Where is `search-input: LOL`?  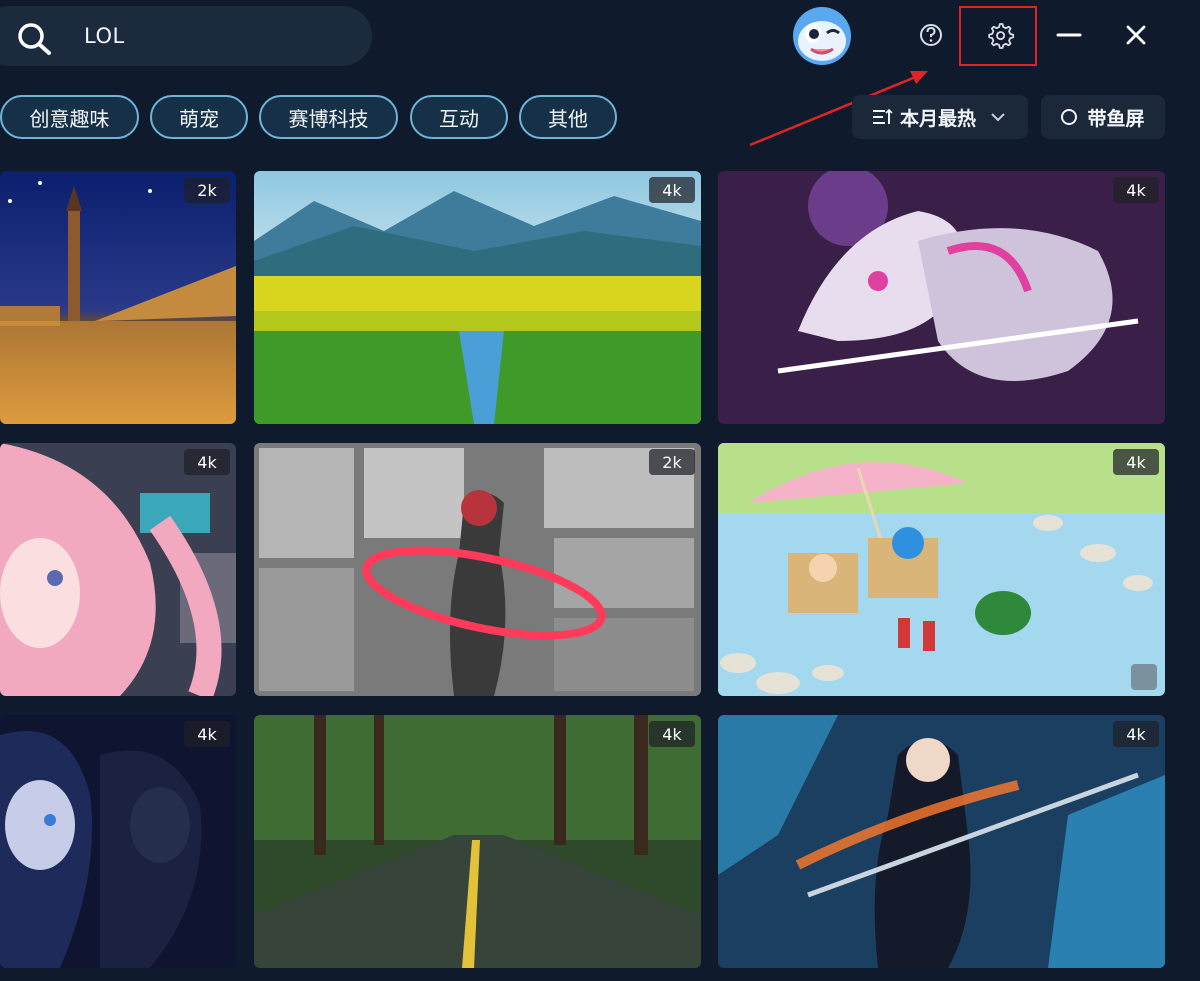
search-input: LOL is located at coordinates (104, 36).